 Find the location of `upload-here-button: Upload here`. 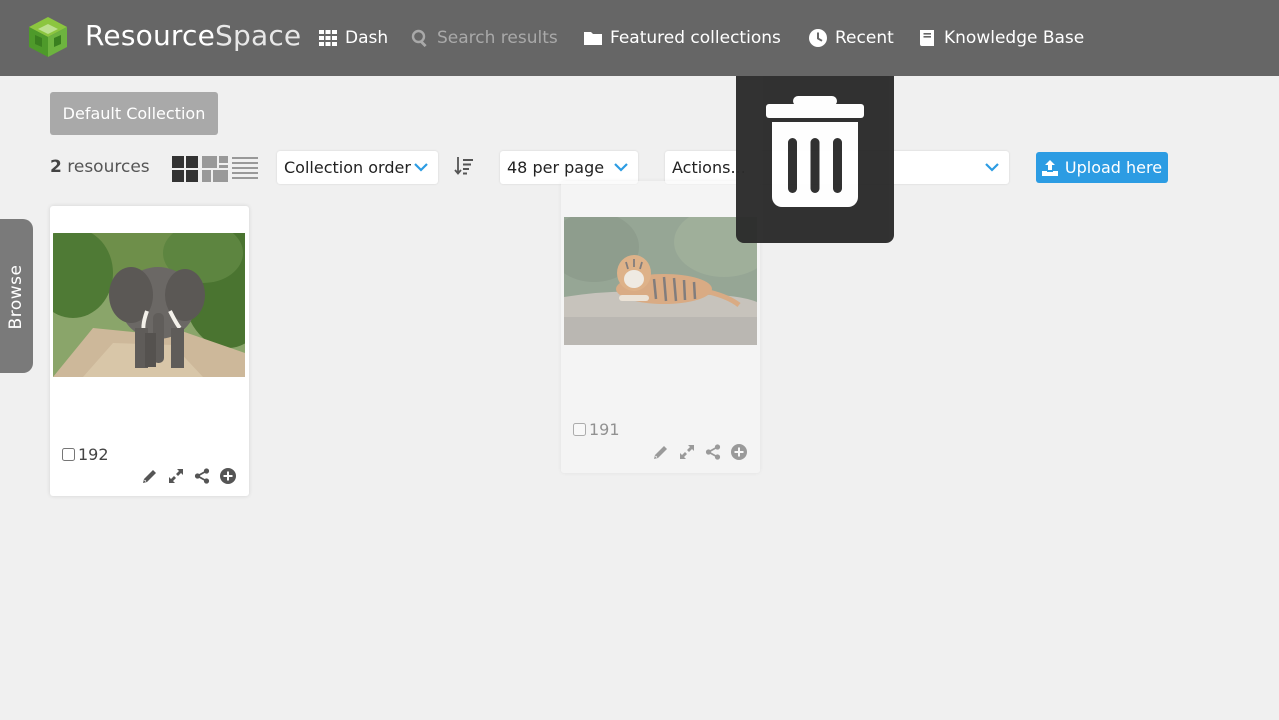

upload-here-button: Upload here is located at coordinates (1102, 167).